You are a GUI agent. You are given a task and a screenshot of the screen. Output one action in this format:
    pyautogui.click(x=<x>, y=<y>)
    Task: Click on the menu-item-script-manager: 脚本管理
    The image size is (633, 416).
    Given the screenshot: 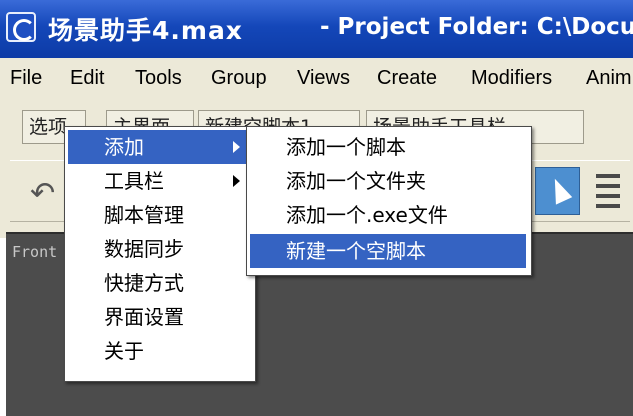 What is the action you would take?
    pyautogui.click(x=159, y=215)
    